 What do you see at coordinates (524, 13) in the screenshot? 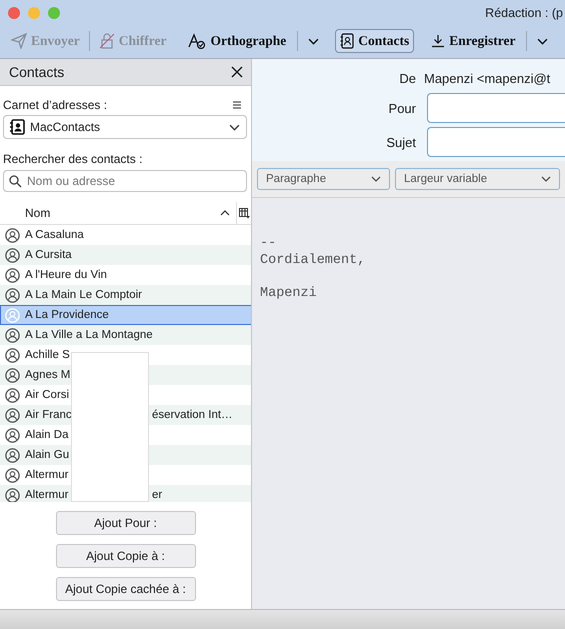
I see `window-title: Rédaction : (p` at bounding box center [524, 13].